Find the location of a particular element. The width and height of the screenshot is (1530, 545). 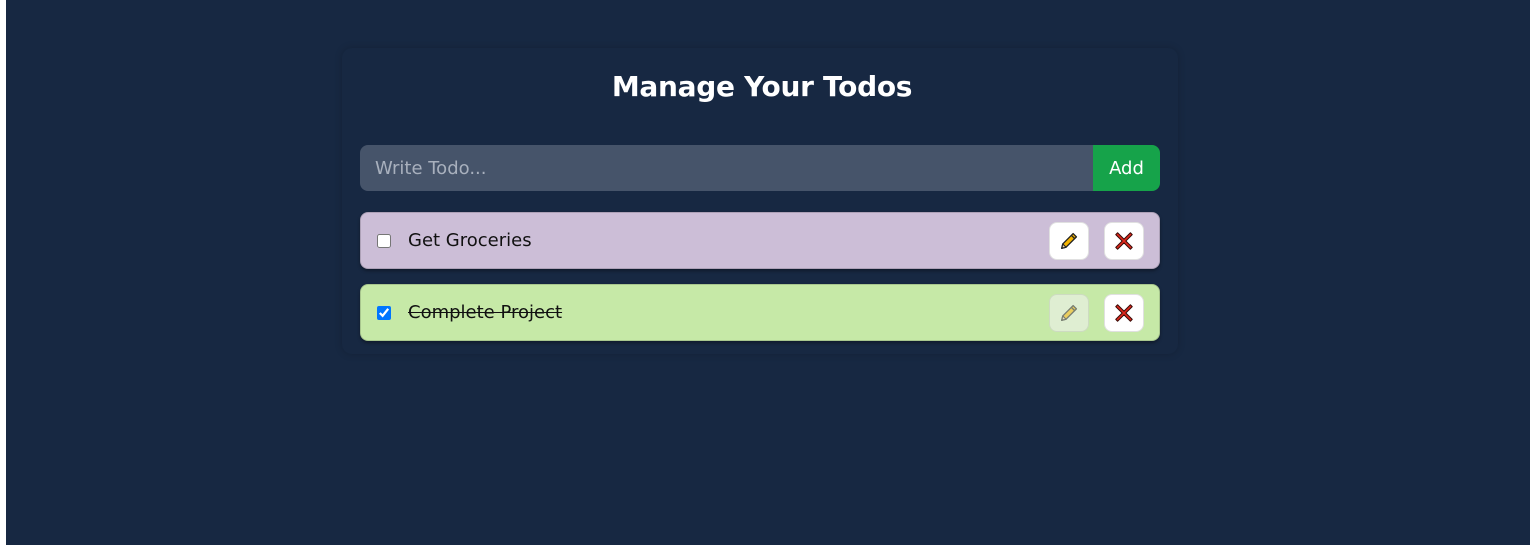

add-button: Add is located at coordinates (1126, 168).